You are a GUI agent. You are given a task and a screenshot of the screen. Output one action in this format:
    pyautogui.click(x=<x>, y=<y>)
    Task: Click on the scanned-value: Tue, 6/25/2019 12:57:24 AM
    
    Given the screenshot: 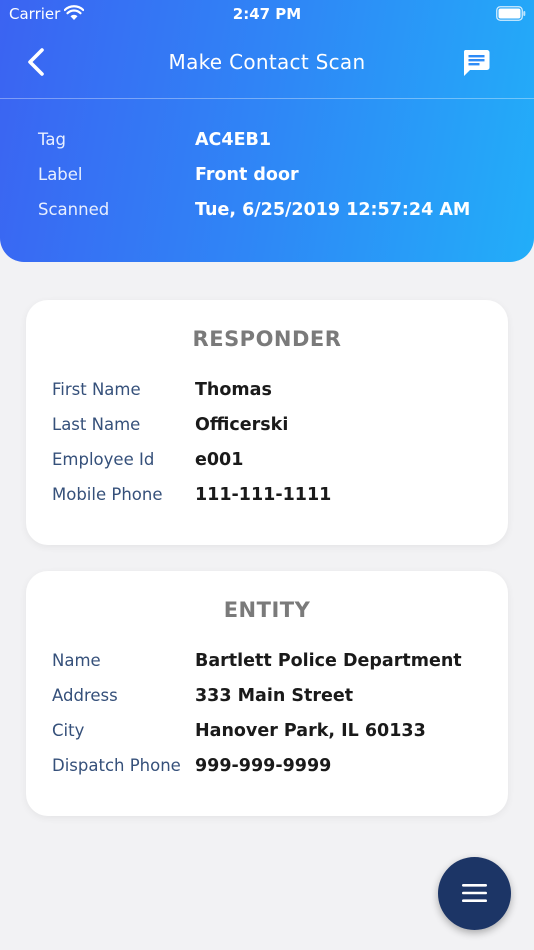 What is the action you would take?
    pyautogui.click(x=333, y=210)
    